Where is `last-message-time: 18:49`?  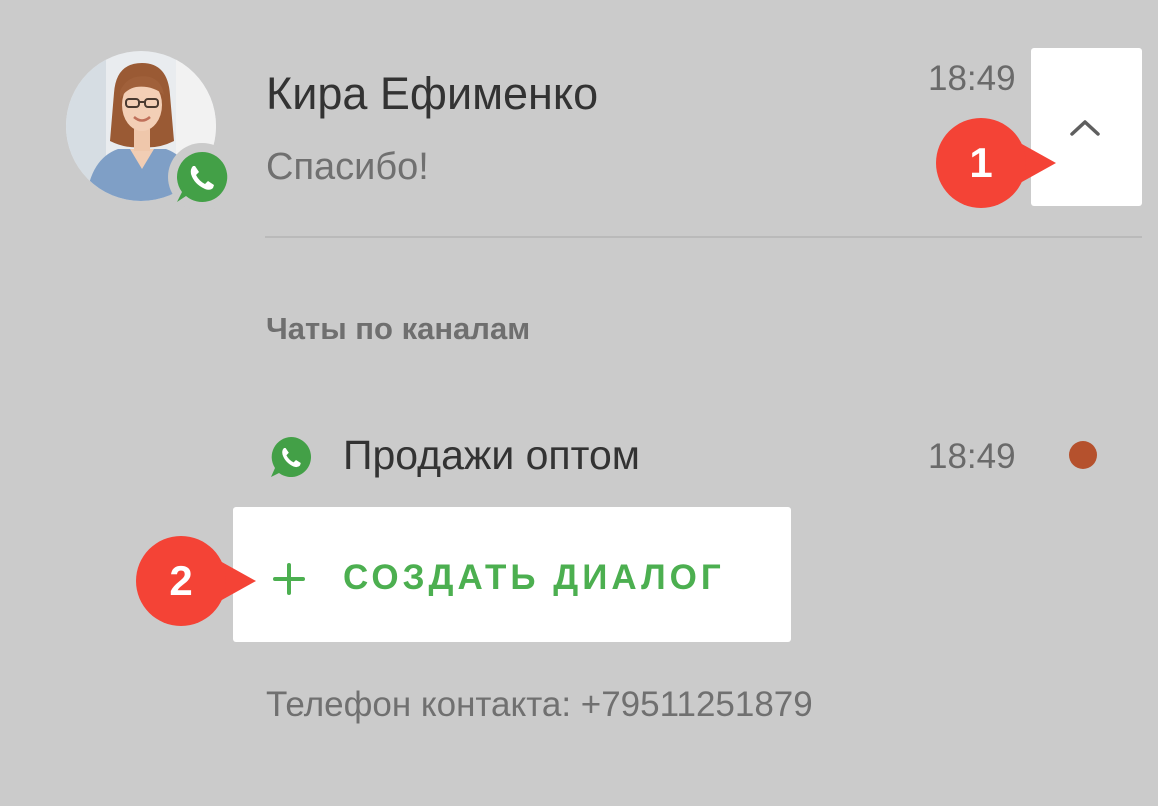 last-message-time: 18:49 is located at coordinates (972, 78).